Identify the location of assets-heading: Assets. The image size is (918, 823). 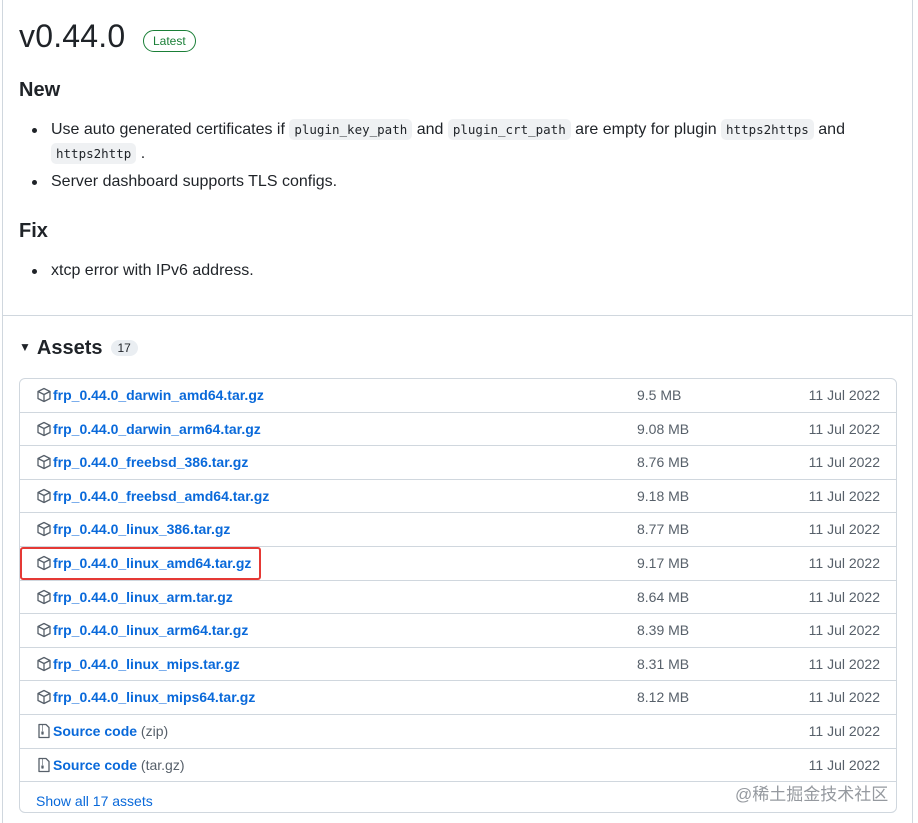
(69, 348).